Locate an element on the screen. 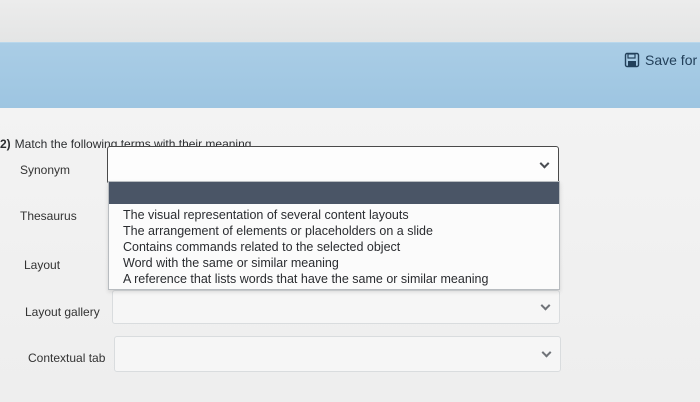 The width and height of the screenshot is (700, 402). layout-gallery-select is located at coordinates (336, 307).